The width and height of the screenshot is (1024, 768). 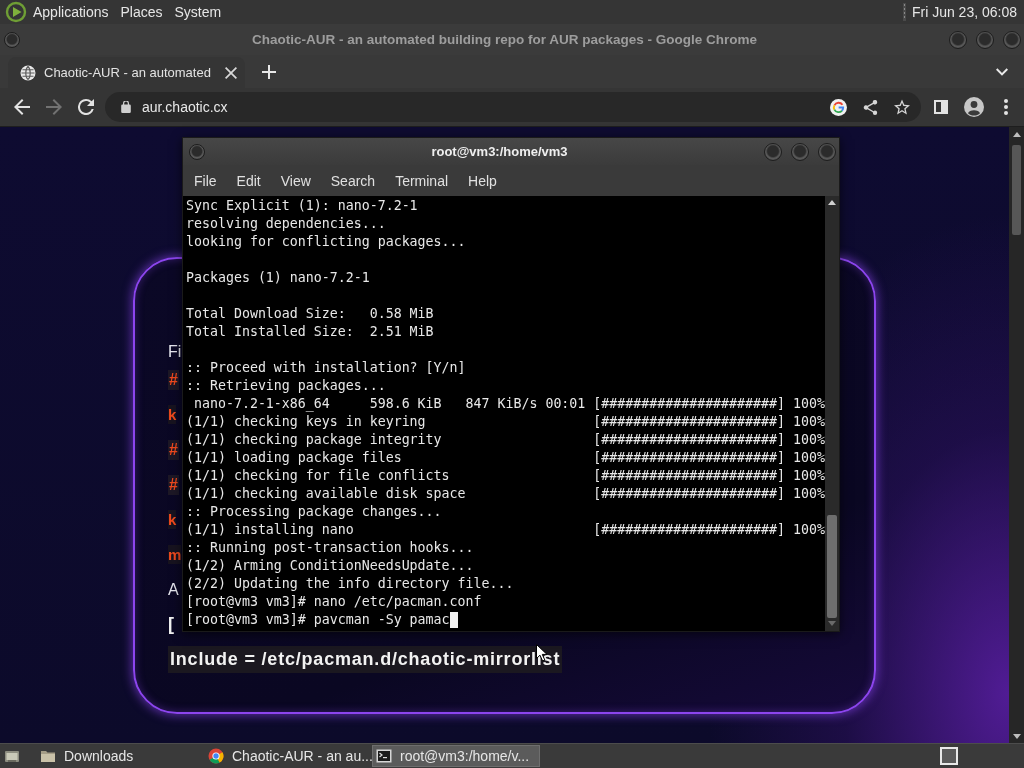 I want to click on sidebar-icon, so click(x=941, y=107).